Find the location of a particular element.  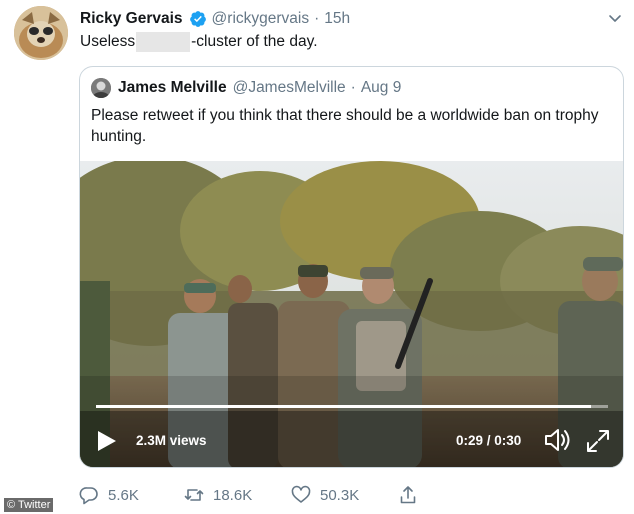

author-avatar is located at coordinates (41, 33).